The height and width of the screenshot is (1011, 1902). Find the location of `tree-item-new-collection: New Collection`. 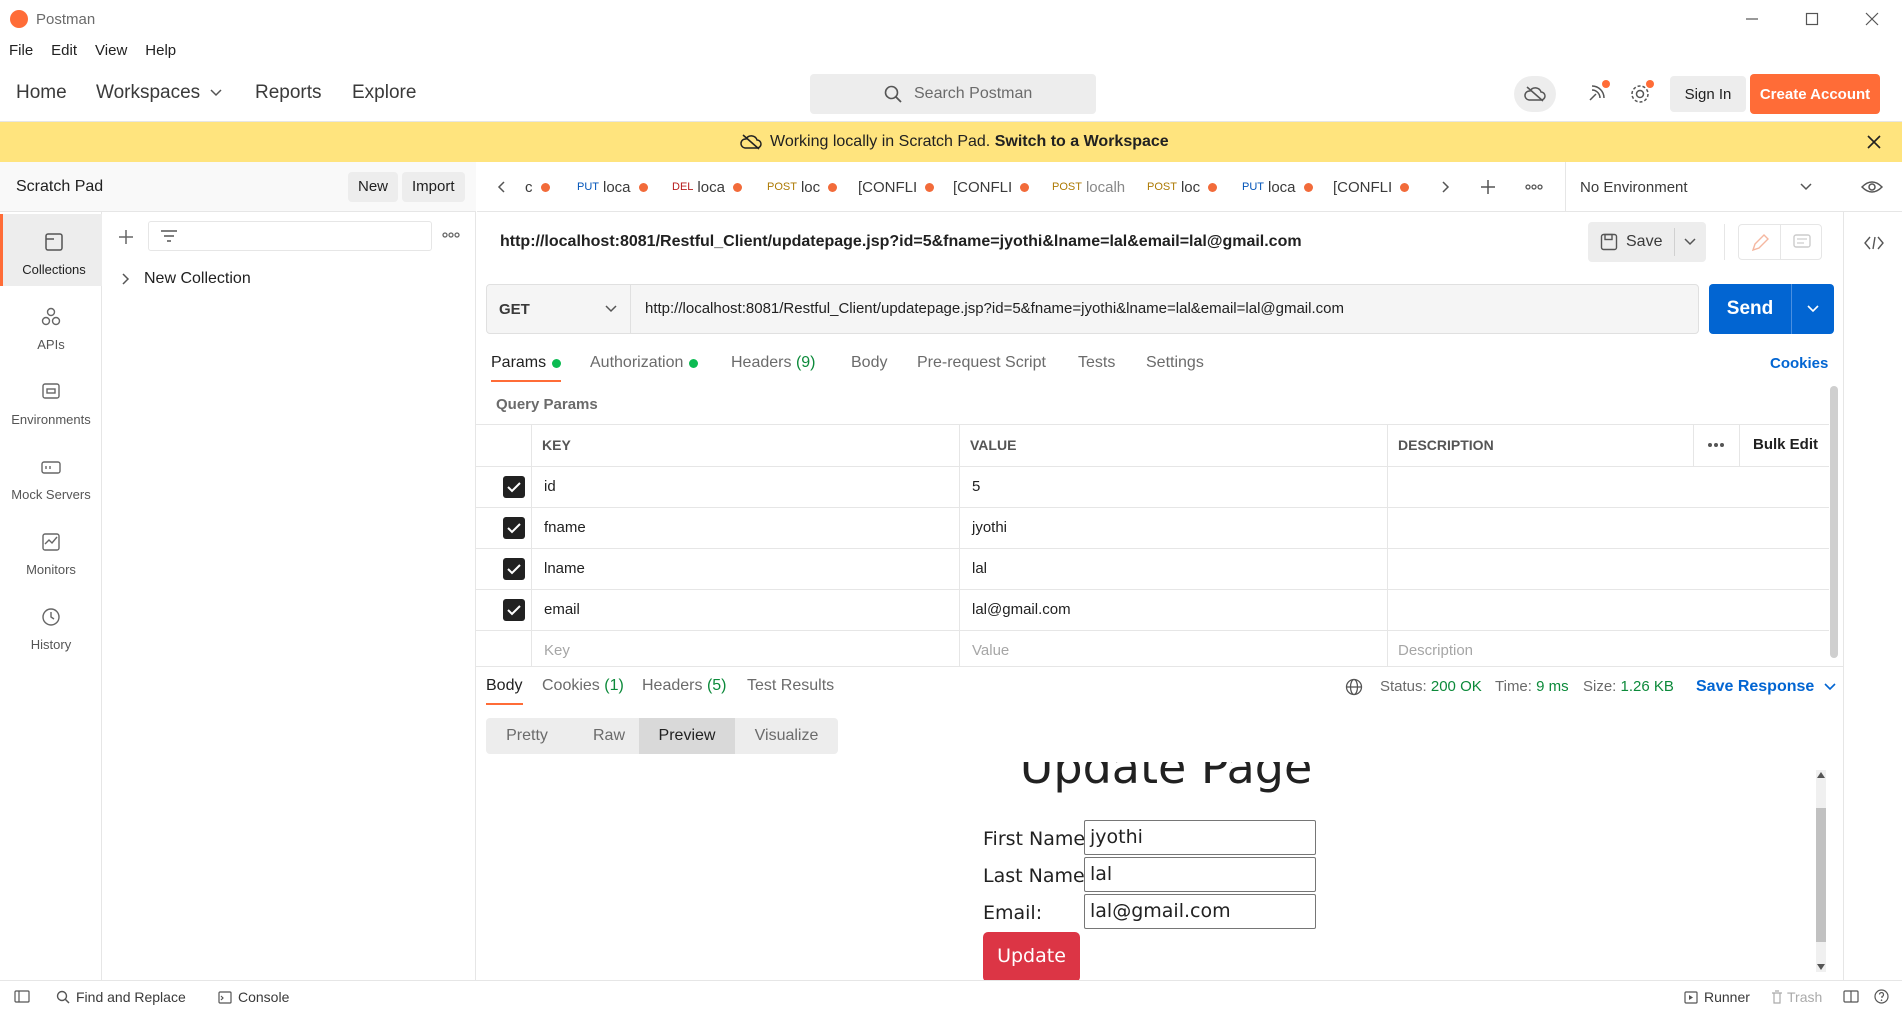

tree-item-new-collection: New Collection is located at coordinates (186, 279).